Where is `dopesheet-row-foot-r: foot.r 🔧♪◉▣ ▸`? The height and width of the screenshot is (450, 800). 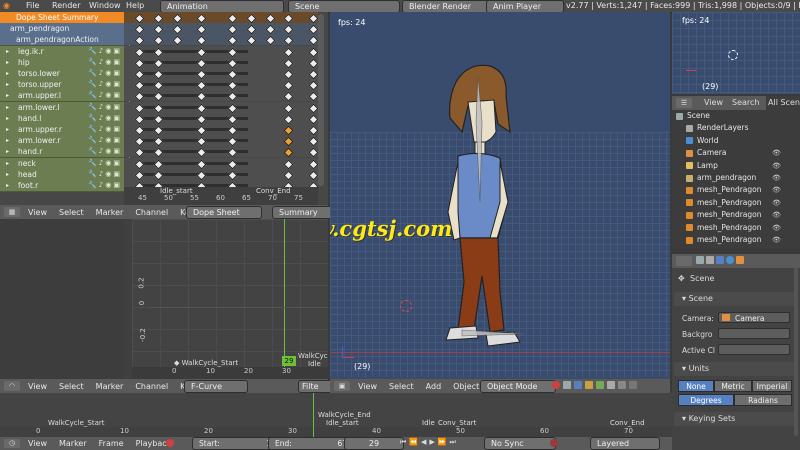
dopesheet-row-foot-r: foot.r 🔧♪◉▣ ▸ is located at coordinates (62, 186).